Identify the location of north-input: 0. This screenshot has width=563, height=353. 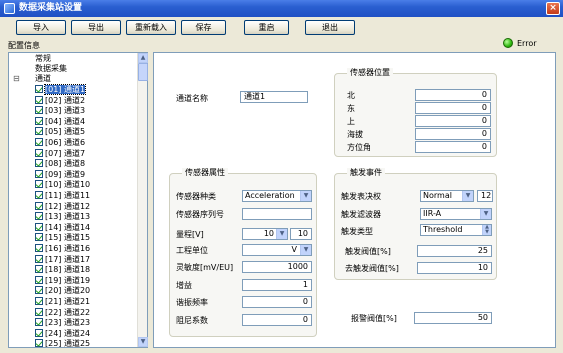
(453, 95).